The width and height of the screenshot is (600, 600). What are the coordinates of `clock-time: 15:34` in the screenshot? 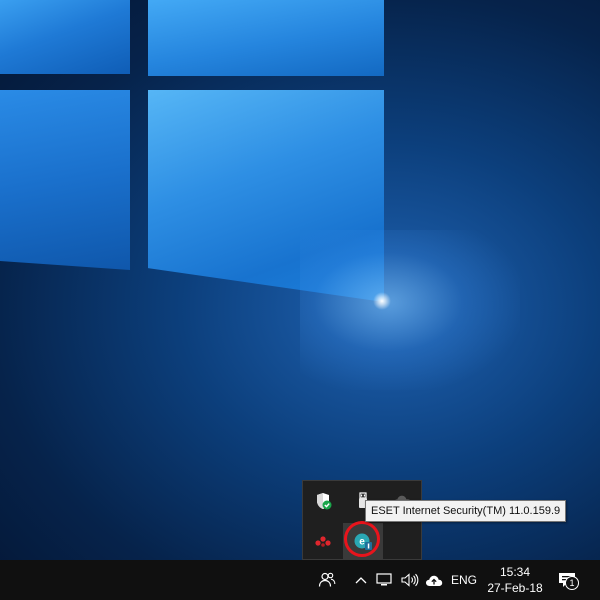 It's located at (515, 572).